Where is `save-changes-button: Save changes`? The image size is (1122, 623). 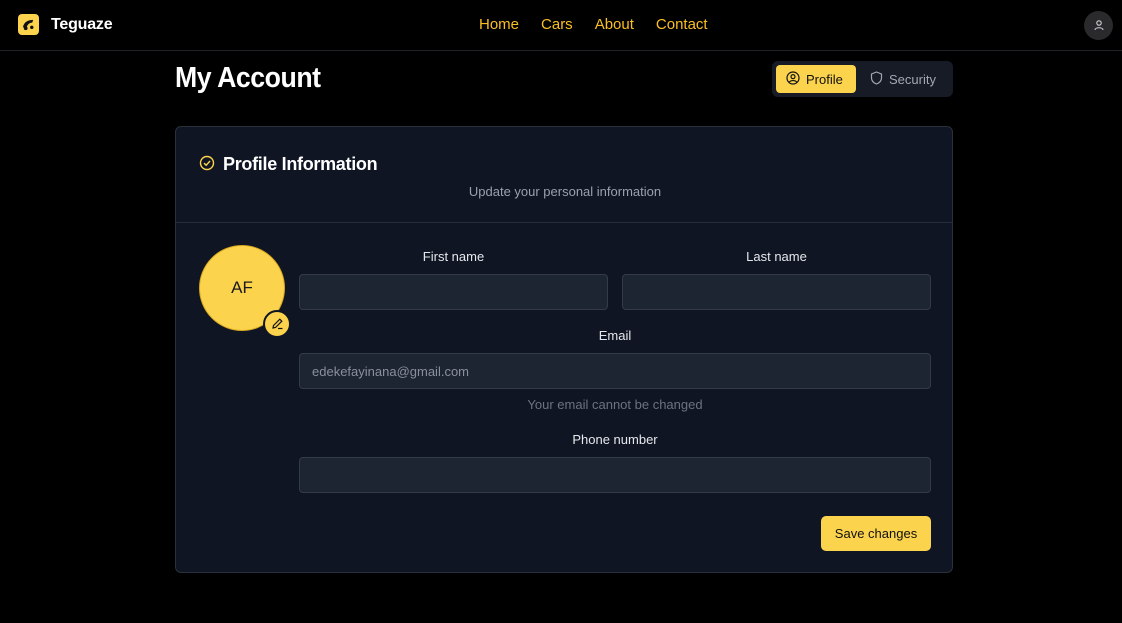 save-changes-button: Save changes is located at coordinates (876, 533).